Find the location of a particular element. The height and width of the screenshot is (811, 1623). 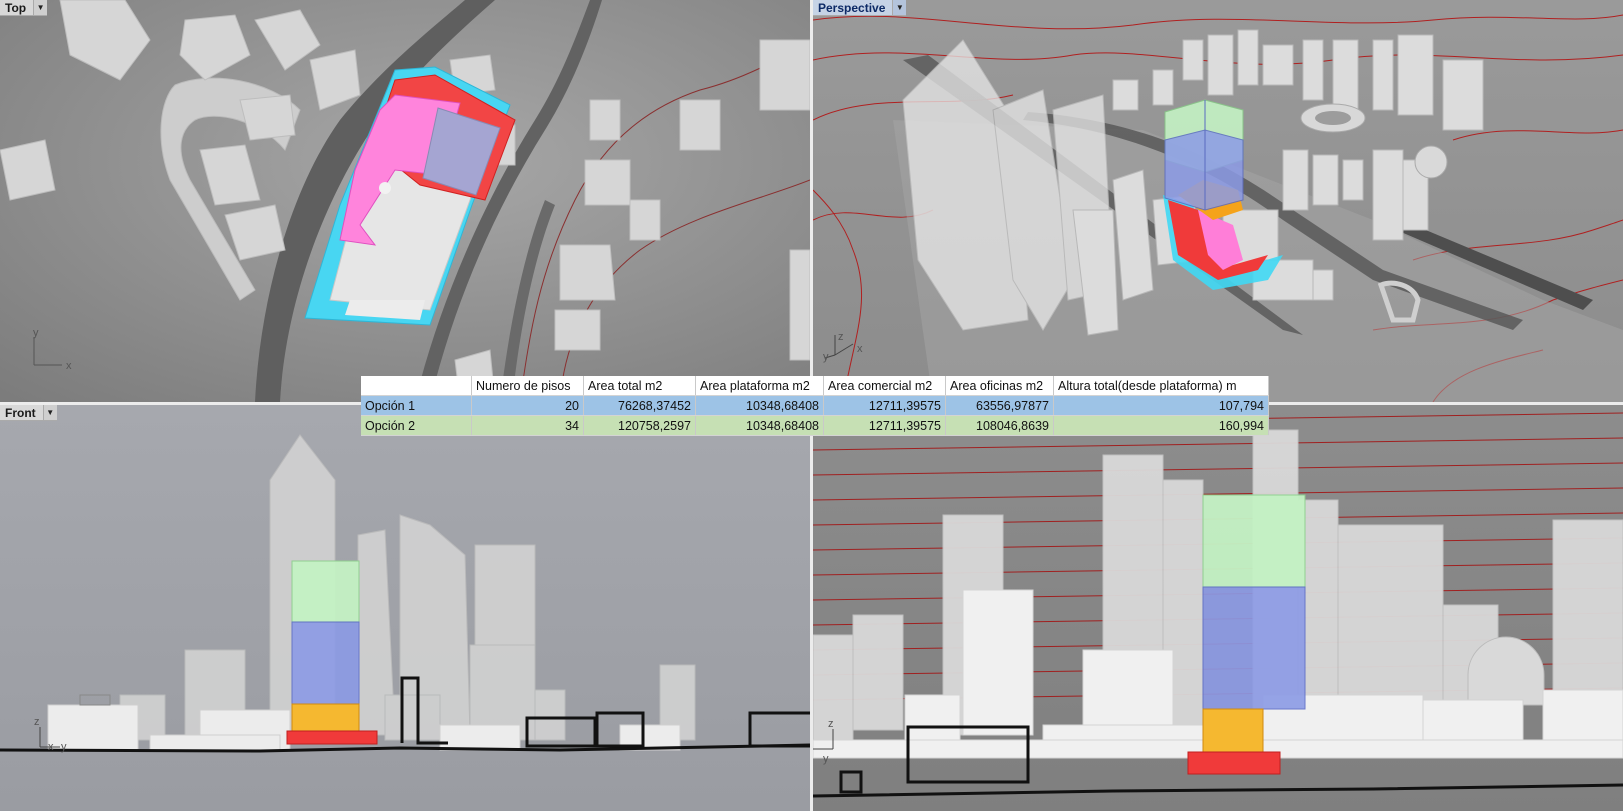

viewport-tab-top: Top ▼ is located at coordinates (24, 8).